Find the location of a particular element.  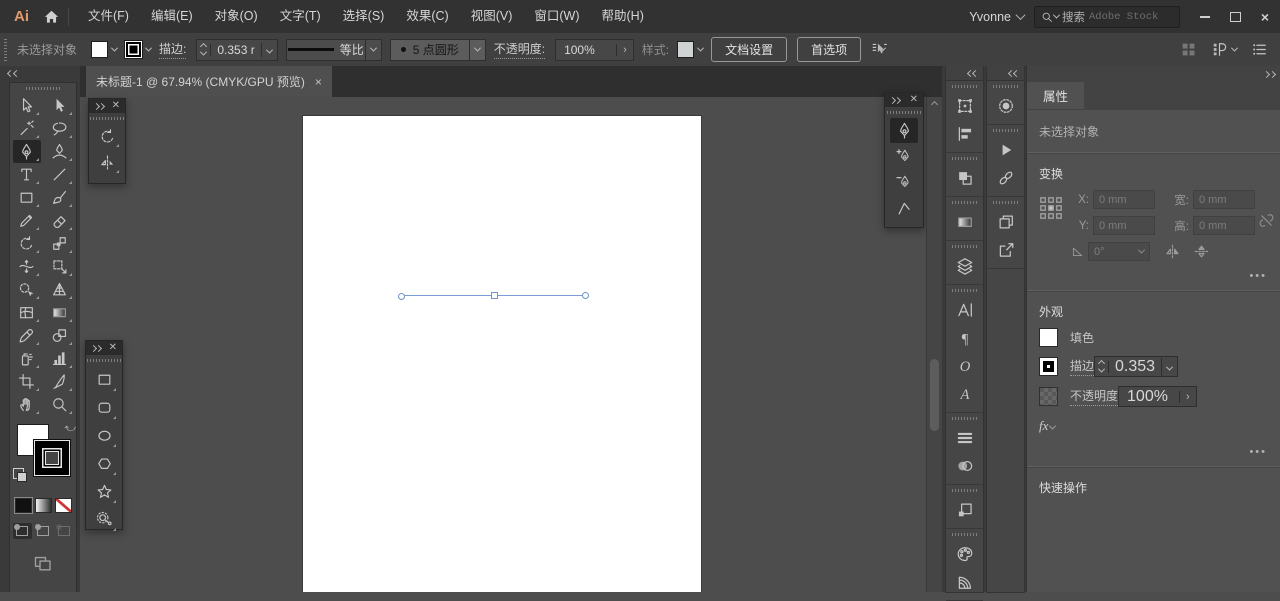

document-tab: 未标题-1 @ 67.94% (CMYK/GPU 预览) × is located at coordinates (209, 81).